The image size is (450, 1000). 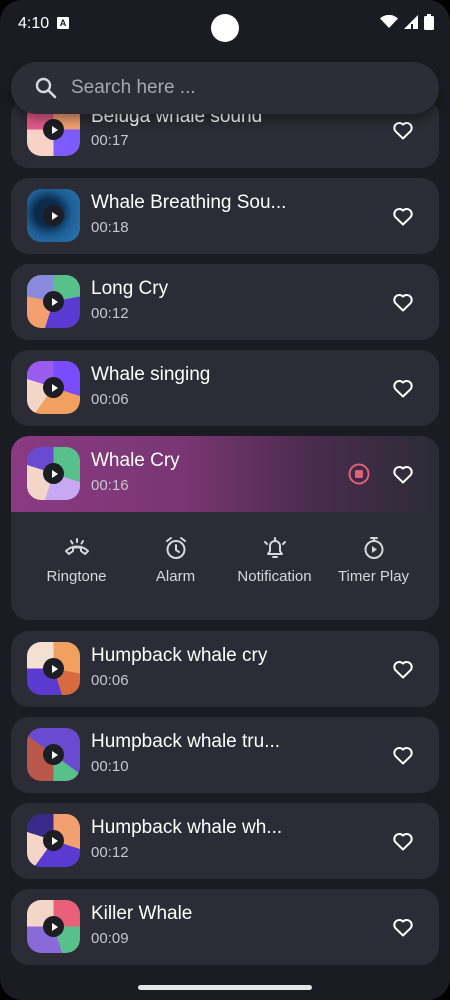 I want to click on sound-title: Killer Whale, so click(x=142, y=913).